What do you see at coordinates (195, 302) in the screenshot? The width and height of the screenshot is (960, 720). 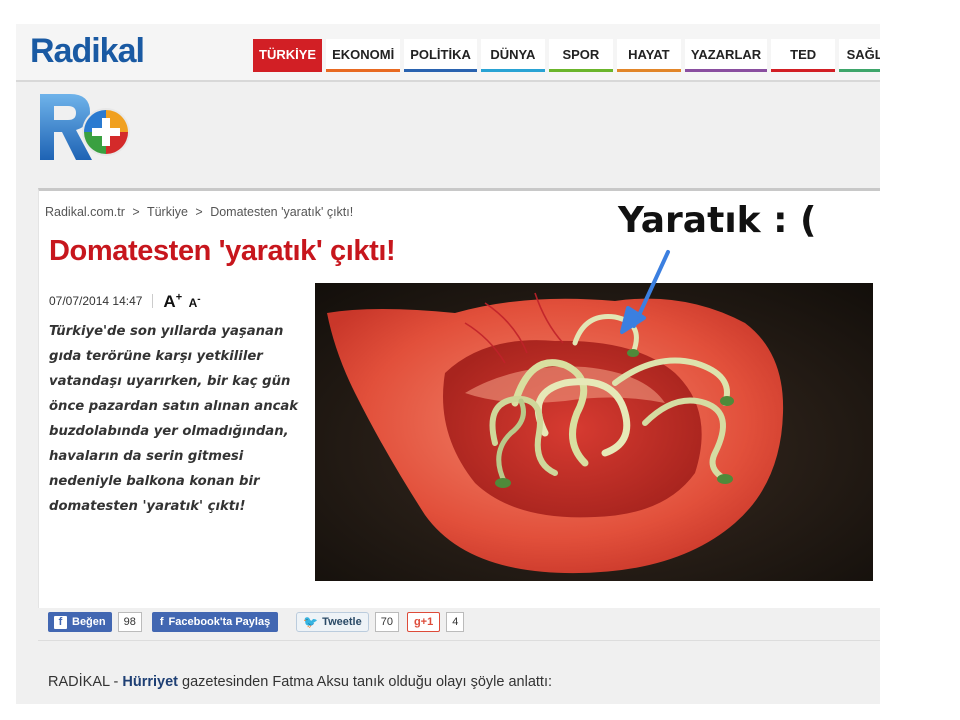 I see `font-decrease-button: A-` at bounding box center [195, 302].